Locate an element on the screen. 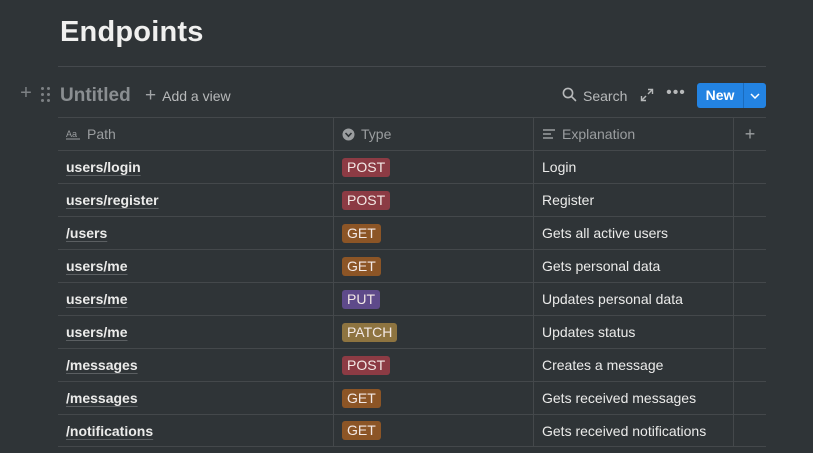 This screenshot has width=813, height=453. column-header-explanation: Explanation is located at coordinates (634, 134).